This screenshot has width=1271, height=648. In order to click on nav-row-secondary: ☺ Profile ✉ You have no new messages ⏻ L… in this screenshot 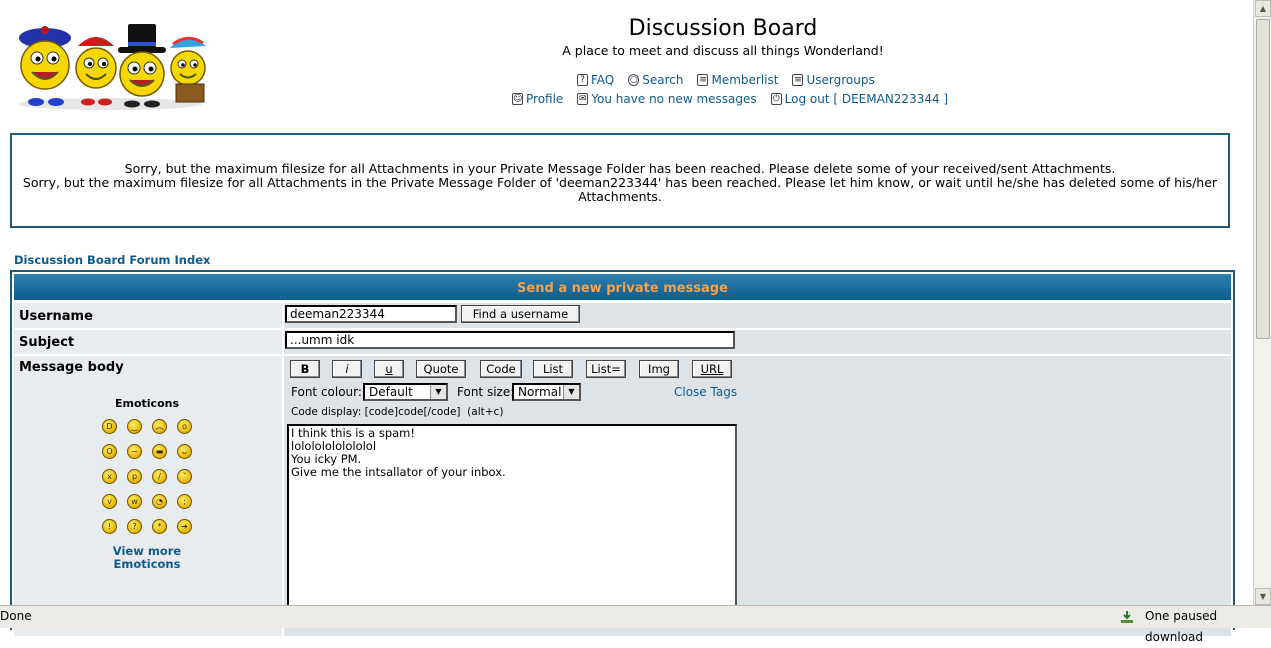, I will do `click(730, 99)`.